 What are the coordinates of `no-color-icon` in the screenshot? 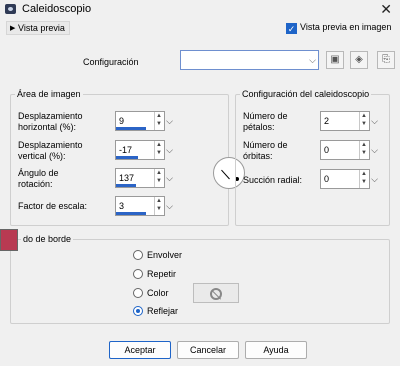 It's located at (216, 294).